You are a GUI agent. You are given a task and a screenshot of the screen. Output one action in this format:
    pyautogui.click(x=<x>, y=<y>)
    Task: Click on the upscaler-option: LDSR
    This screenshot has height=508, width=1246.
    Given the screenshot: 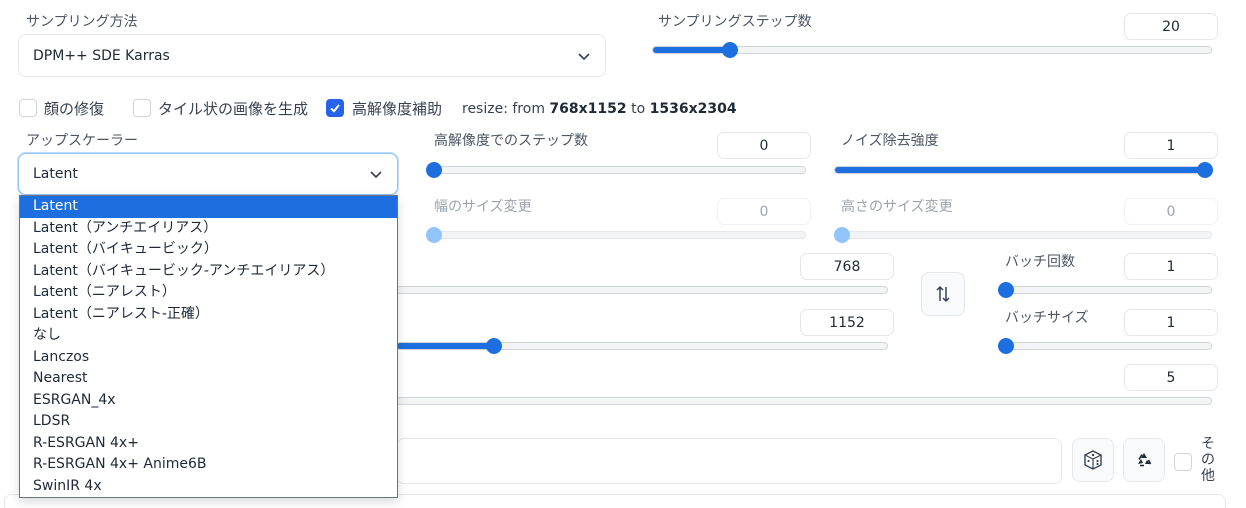 What is the action you would take?
    pyautogui.click(x=208, y=422)
    